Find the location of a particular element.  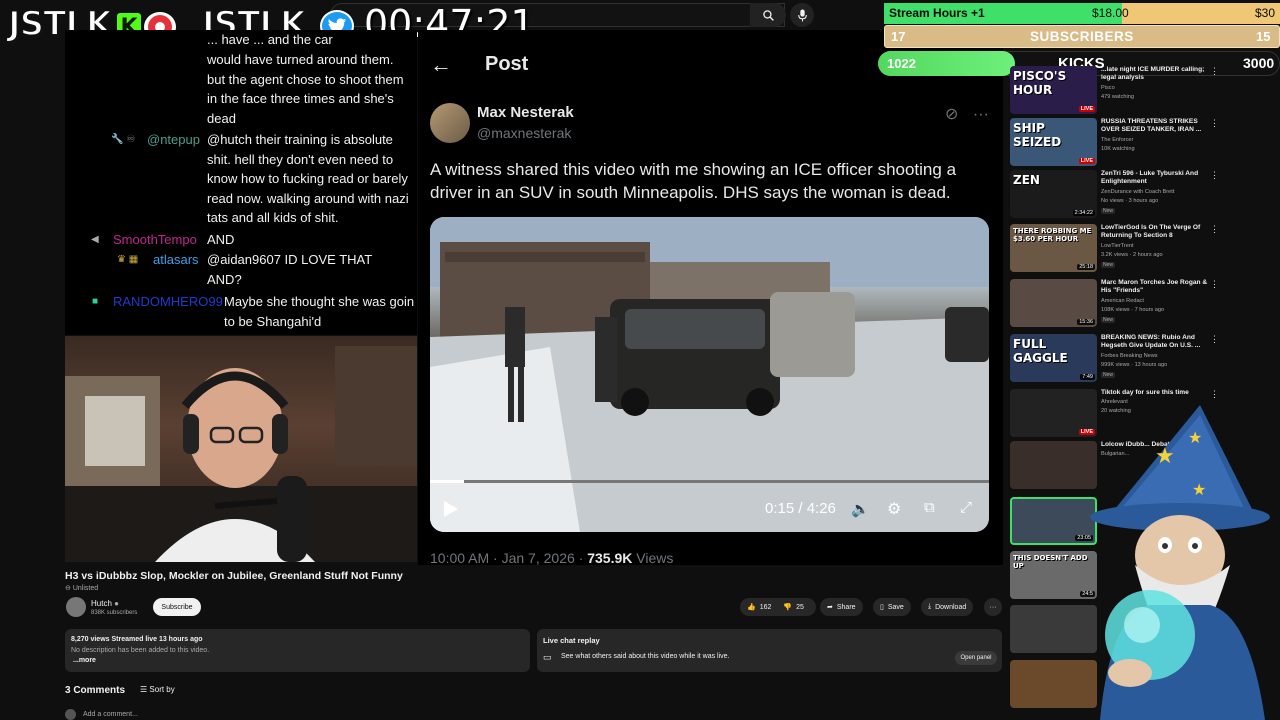

video-thumbnail: PISCO'S HOUR LIVE is located at coordinates (1053, 90).